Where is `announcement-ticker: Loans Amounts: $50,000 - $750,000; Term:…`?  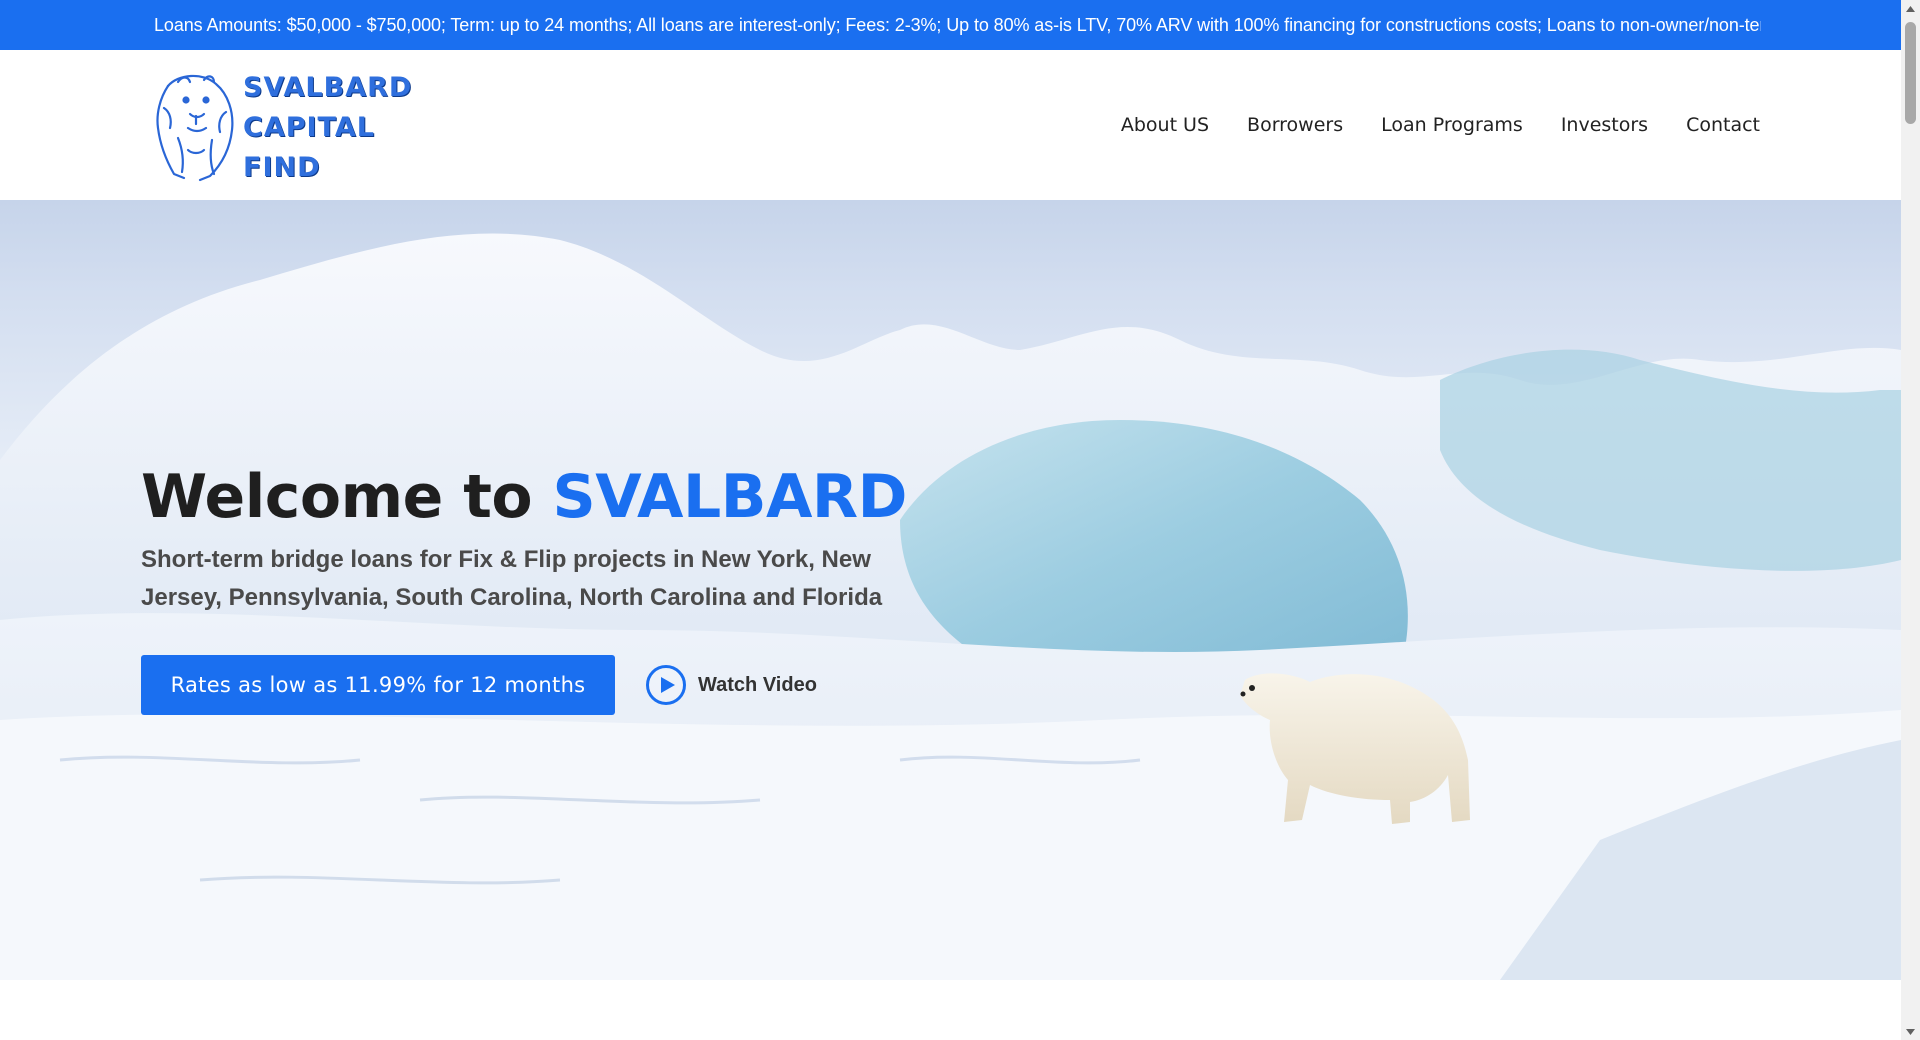 announcement-ticker: Loans Amounts: $50,000 - $750,000; Term:… is located at coordinates (950, 25).